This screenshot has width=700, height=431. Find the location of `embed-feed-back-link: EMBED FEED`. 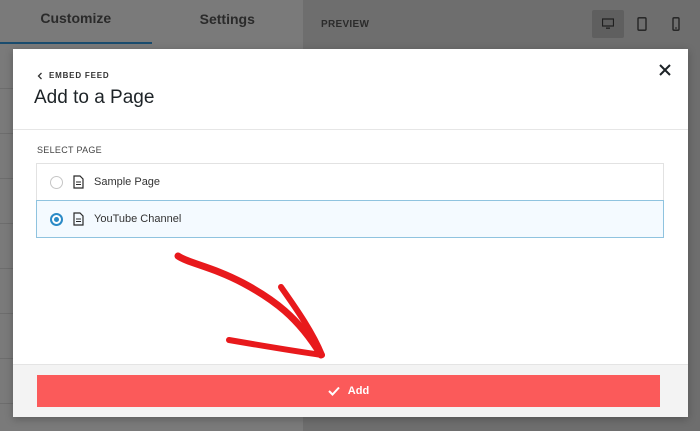

embed-feed-back-link: EMBED FEED is located at coordinates (73, 75).